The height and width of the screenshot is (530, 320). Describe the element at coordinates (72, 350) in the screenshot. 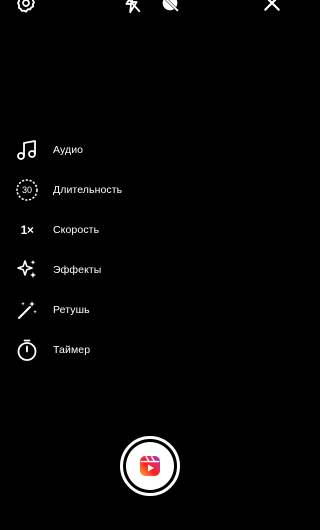

I see `tool-timer-label: Таймер` at that location.